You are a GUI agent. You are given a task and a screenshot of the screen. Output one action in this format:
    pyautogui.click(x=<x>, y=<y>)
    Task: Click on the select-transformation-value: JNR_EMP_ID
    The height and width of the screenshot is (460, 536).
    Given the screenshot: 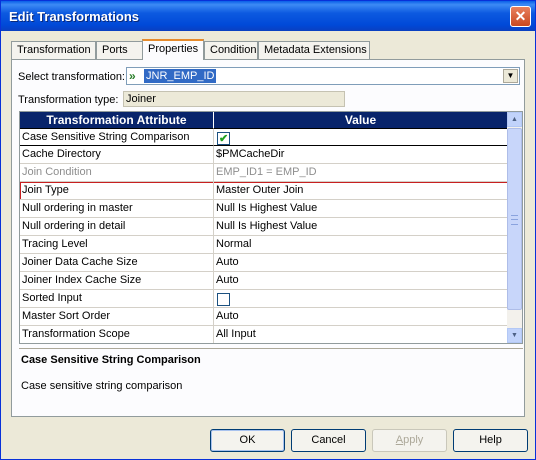 What is the action you would take?
    pyautogui.click(x=180, y=76)
    